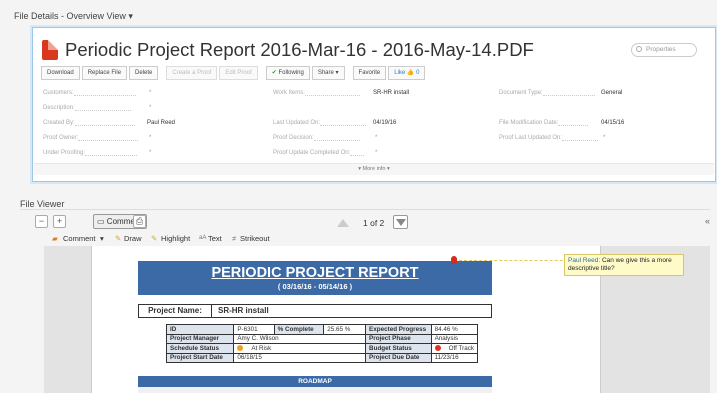  I want to click on breadcrumb: File Details - Overview View ▾, so click(73, 16).